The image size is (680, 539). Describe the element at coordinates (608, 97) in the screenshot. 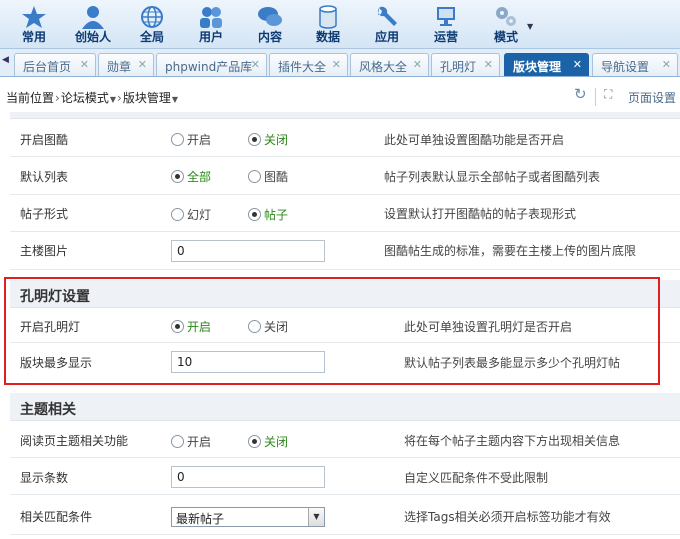

I see `fullscreen-icon: ⛶` at that location.